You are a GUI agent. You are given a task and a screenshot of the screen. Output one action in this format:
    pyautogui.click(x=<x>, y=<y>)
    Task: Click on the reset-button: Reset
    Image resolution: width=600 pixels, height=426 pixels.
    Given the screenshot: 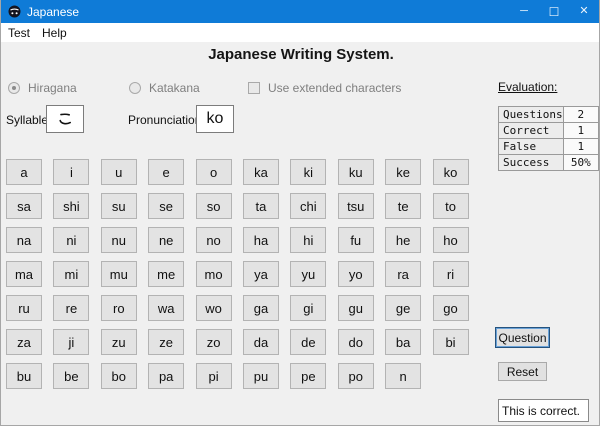 What is the action you would take?
    pyautogui.click(x=522, y=371)
    